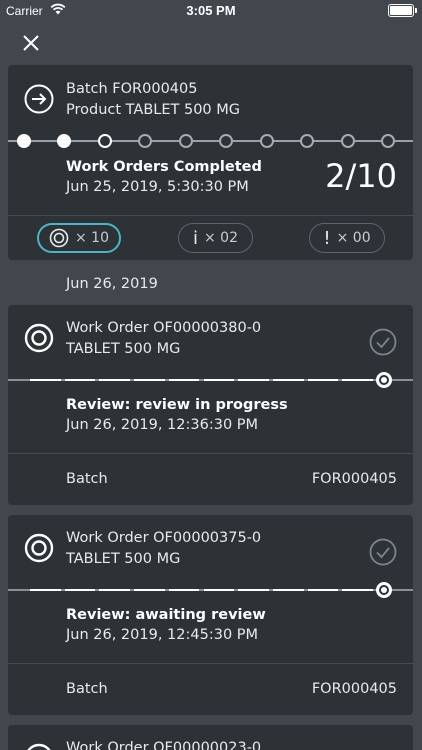 The width and height of the screenshot is (422, 750). Describe the element at coordinates (153, 110) in the screenshot. I see `product-label: Product TABLET 500 MG` at that location.